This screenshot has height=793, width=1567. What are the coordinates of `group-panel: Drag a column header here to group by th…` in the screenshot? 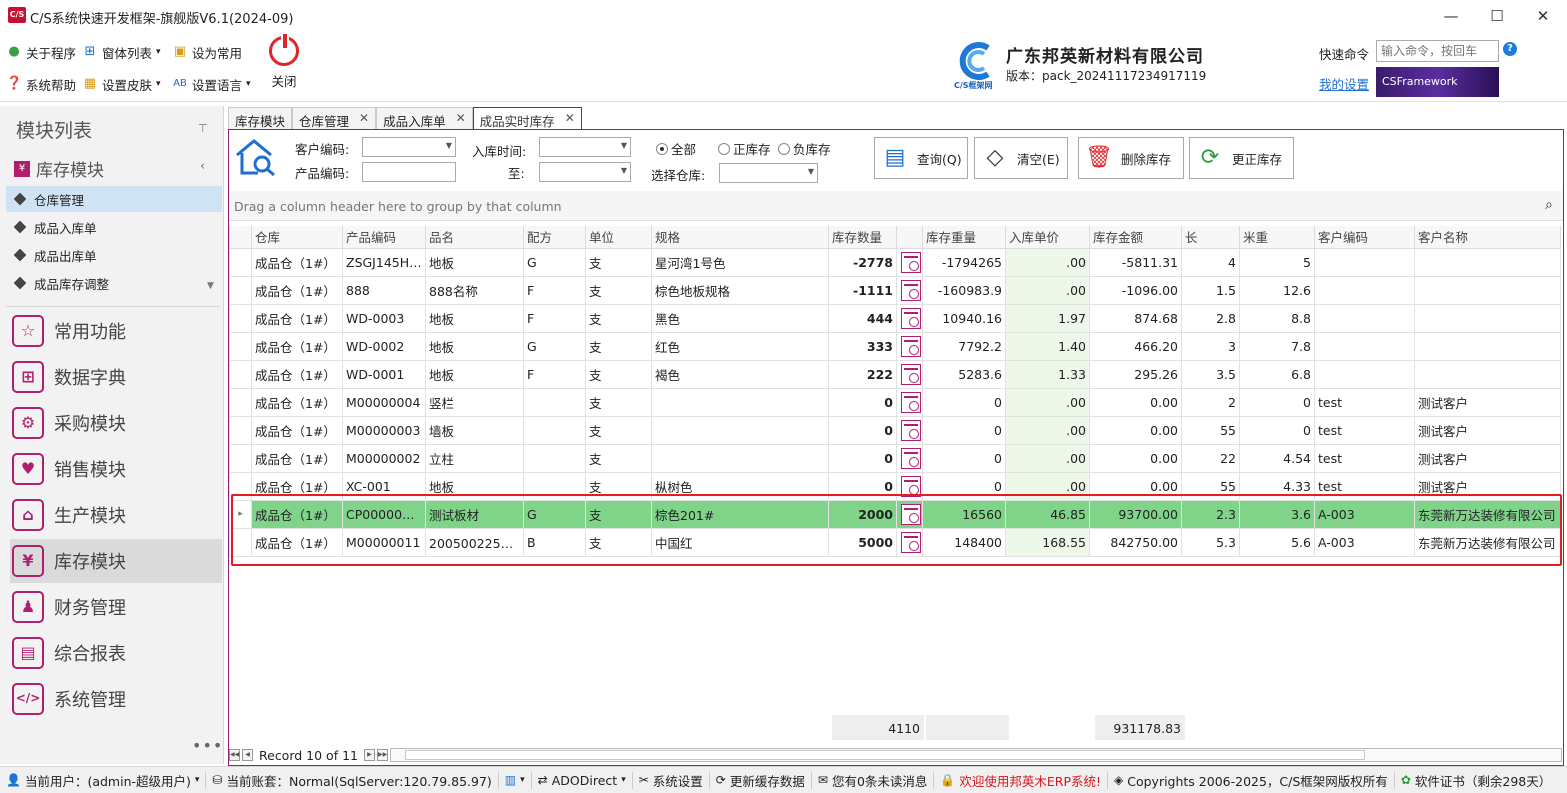 It's located at (896, 206).